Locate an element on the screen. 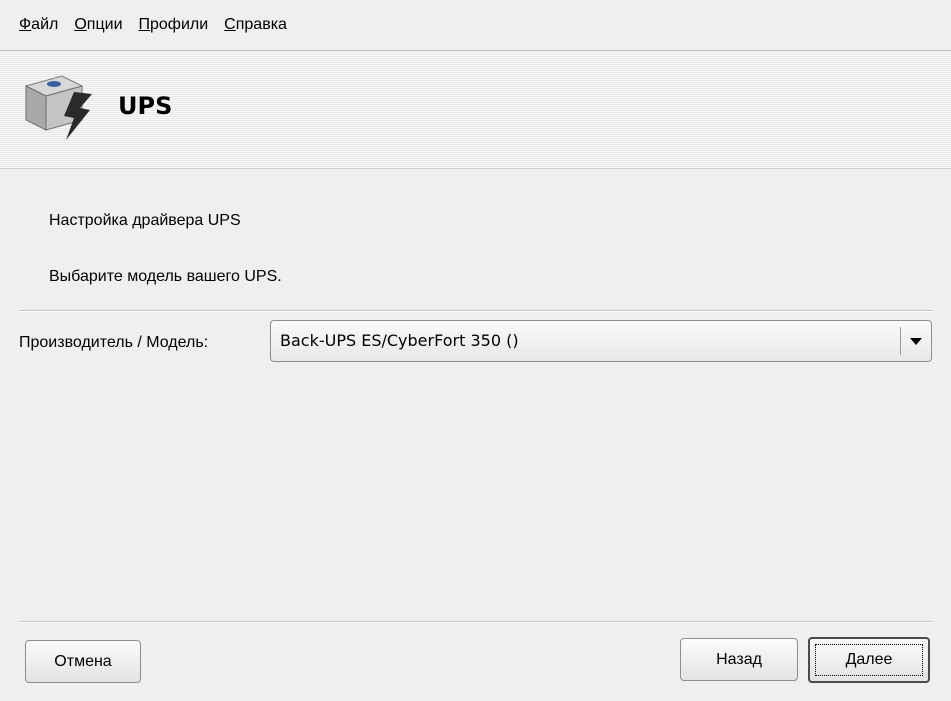  menu-help-label: правка is located at coordinates (261, 24).